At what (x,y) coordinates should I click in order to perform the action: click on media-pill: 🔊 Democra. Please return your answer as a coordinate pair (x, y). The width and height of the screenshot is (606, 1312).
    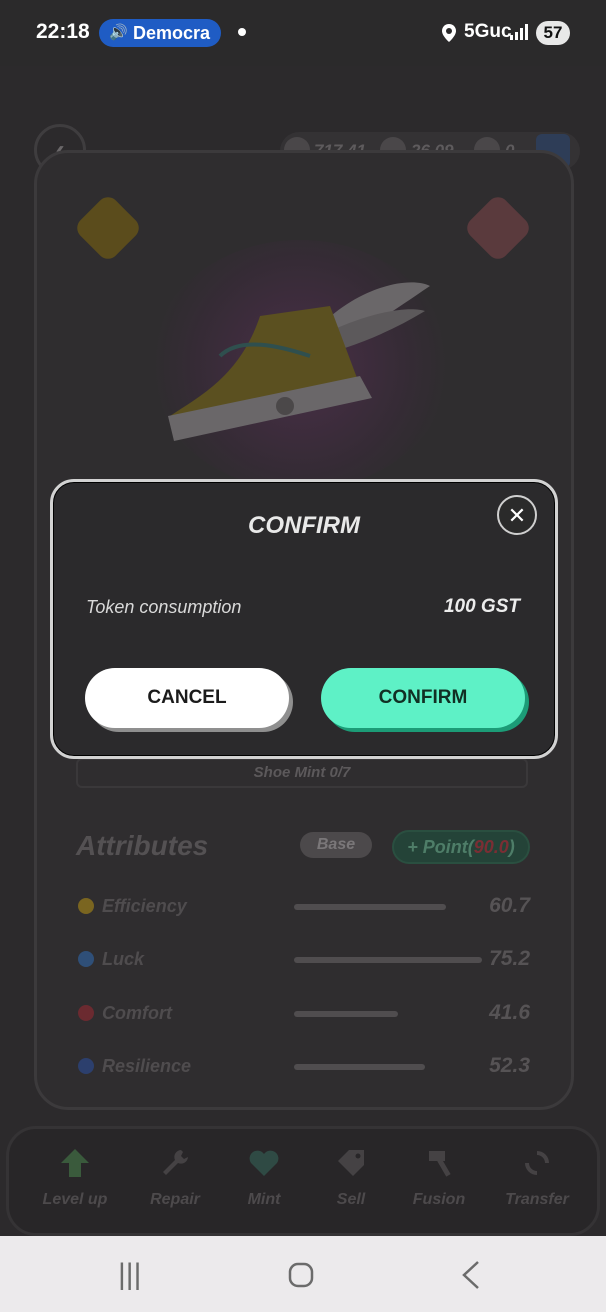
    Looking at the image, I should click on (160, 33).